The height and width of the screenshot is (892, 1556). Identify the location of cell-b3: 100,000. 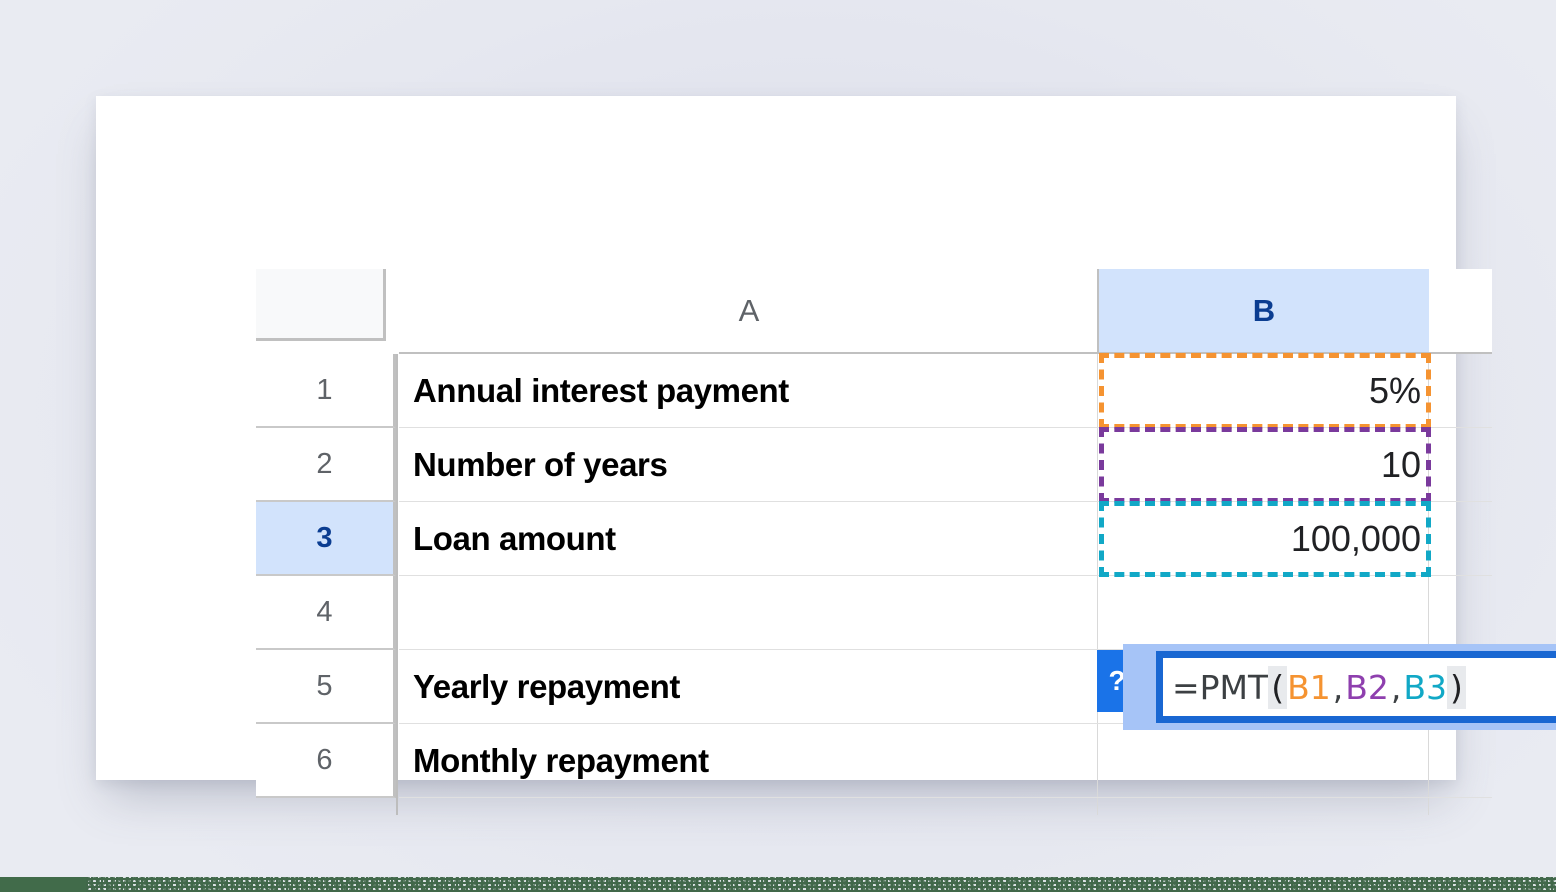
(1264, 539).